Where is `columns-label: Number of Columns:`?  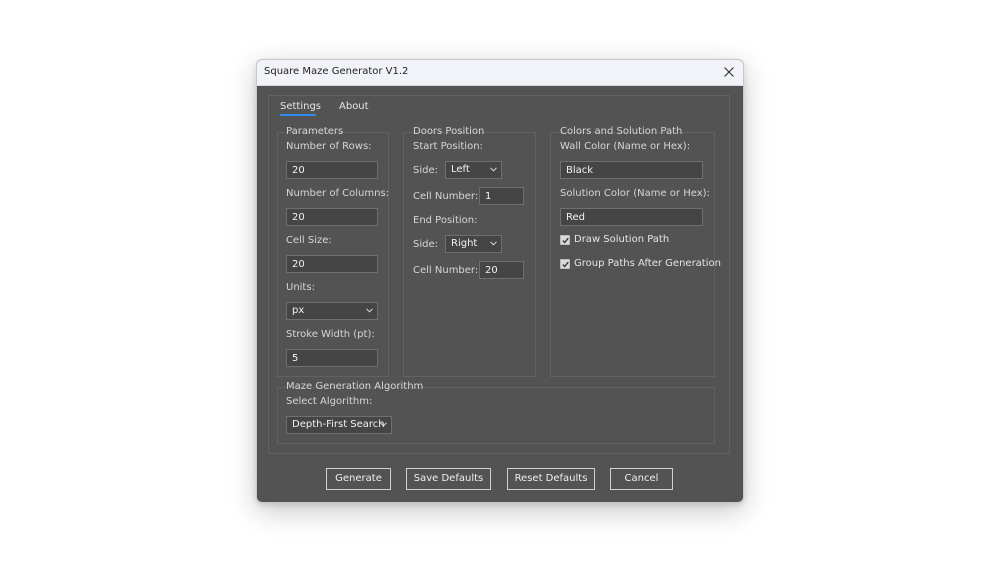 columns-label: Number of Columns: is located at coordinates (338, 193).